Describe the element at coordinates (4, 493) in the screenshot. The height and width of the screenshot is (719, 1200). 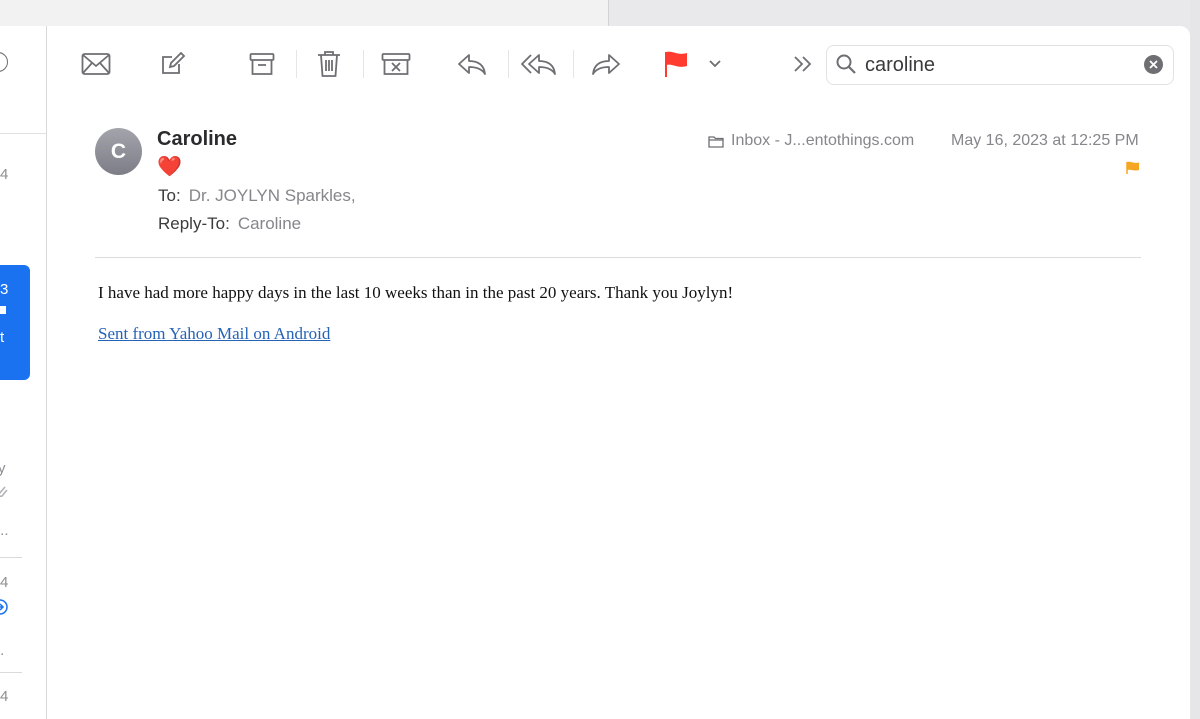
I see `attachment-icon` at that location.